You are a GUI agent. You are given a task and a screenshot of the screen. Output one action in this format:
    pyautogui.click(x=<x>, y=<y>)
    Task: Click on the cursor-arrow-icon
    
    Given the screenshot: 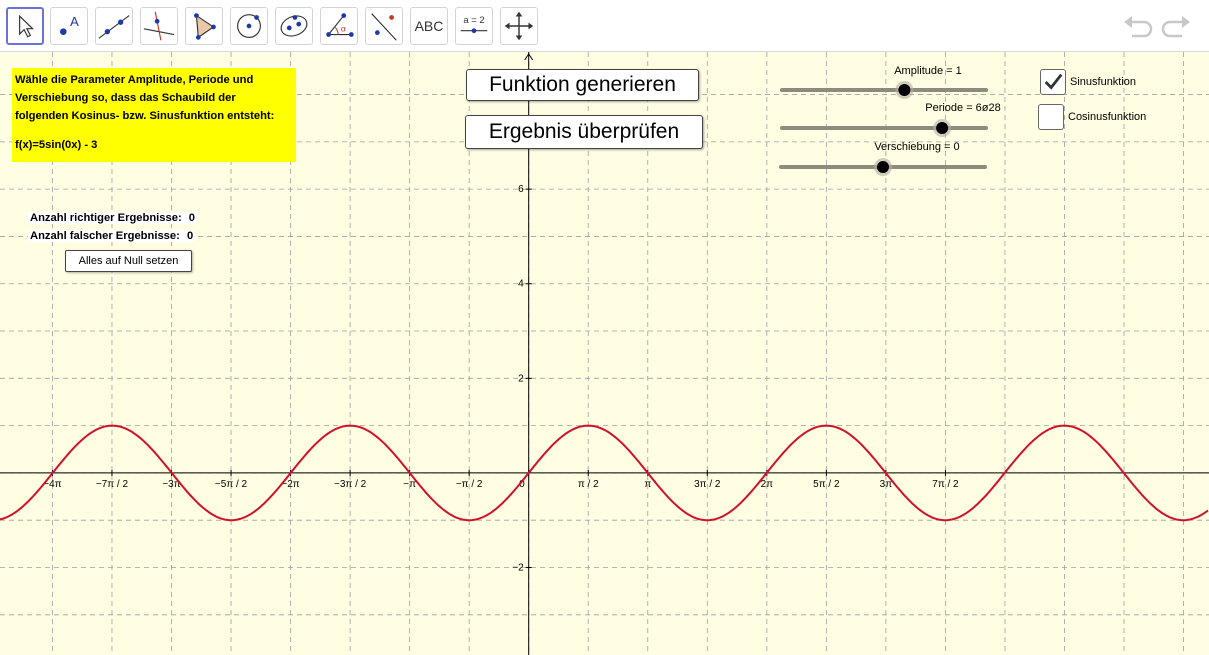 What is the action you would take?
    pyautogui.click(x=27, y=26)
    